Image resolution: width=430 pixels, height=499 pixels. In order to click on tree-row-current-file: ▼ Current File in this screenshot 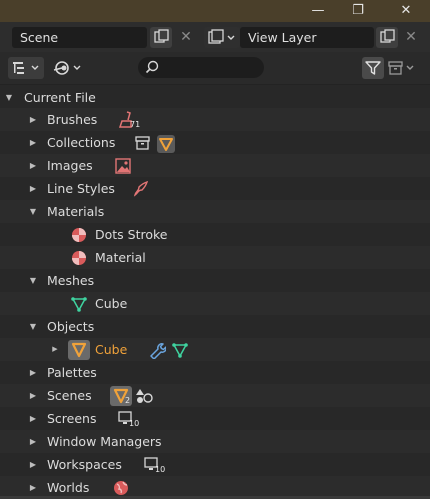, I will do `click(215, 97)`.